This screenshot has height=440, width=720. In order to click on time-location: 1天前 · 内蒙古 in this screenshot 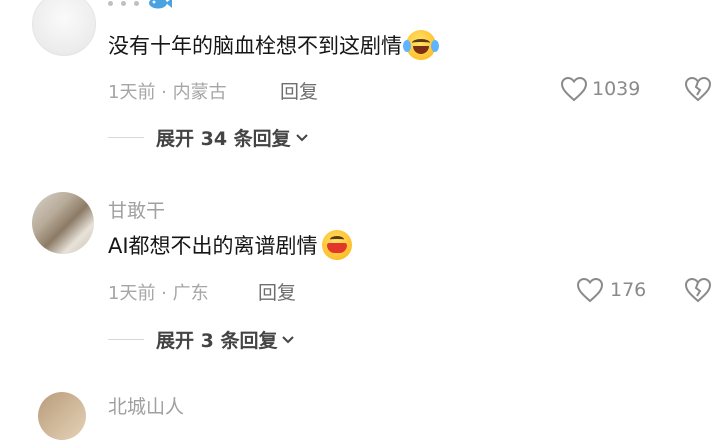, I will do `click(167, 92)`.